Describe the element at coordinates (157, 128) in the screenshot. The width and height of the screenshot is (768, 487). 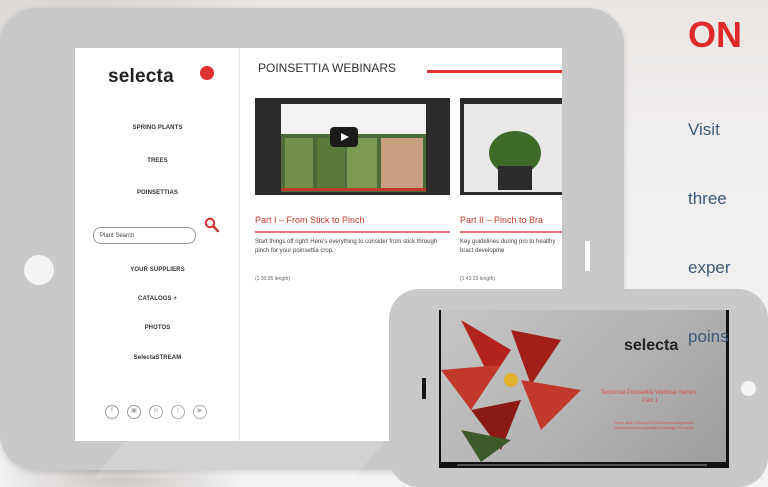
I see `nav-item-spring-plants: SPRING PLANTS` at that location.